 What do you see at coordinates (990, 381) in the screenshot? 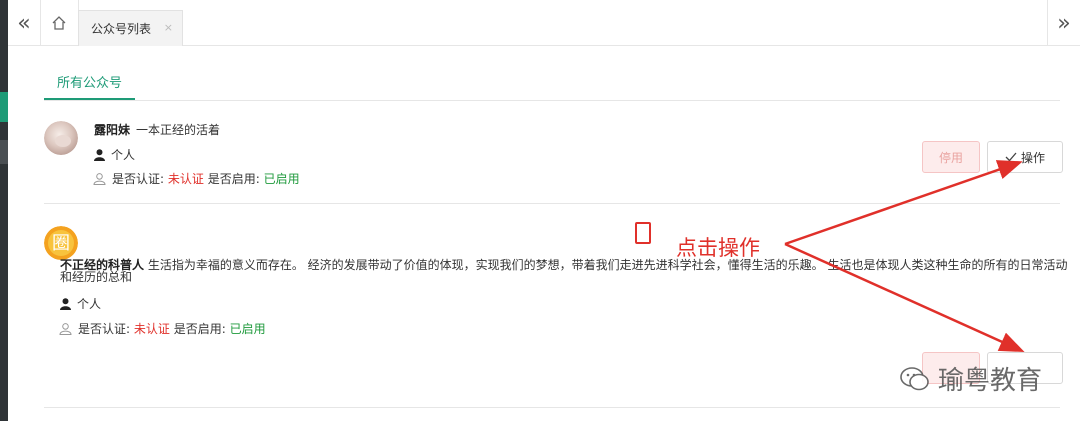
I see `watermark-text: 瑜粤教育` at bounding box center [990, 381].